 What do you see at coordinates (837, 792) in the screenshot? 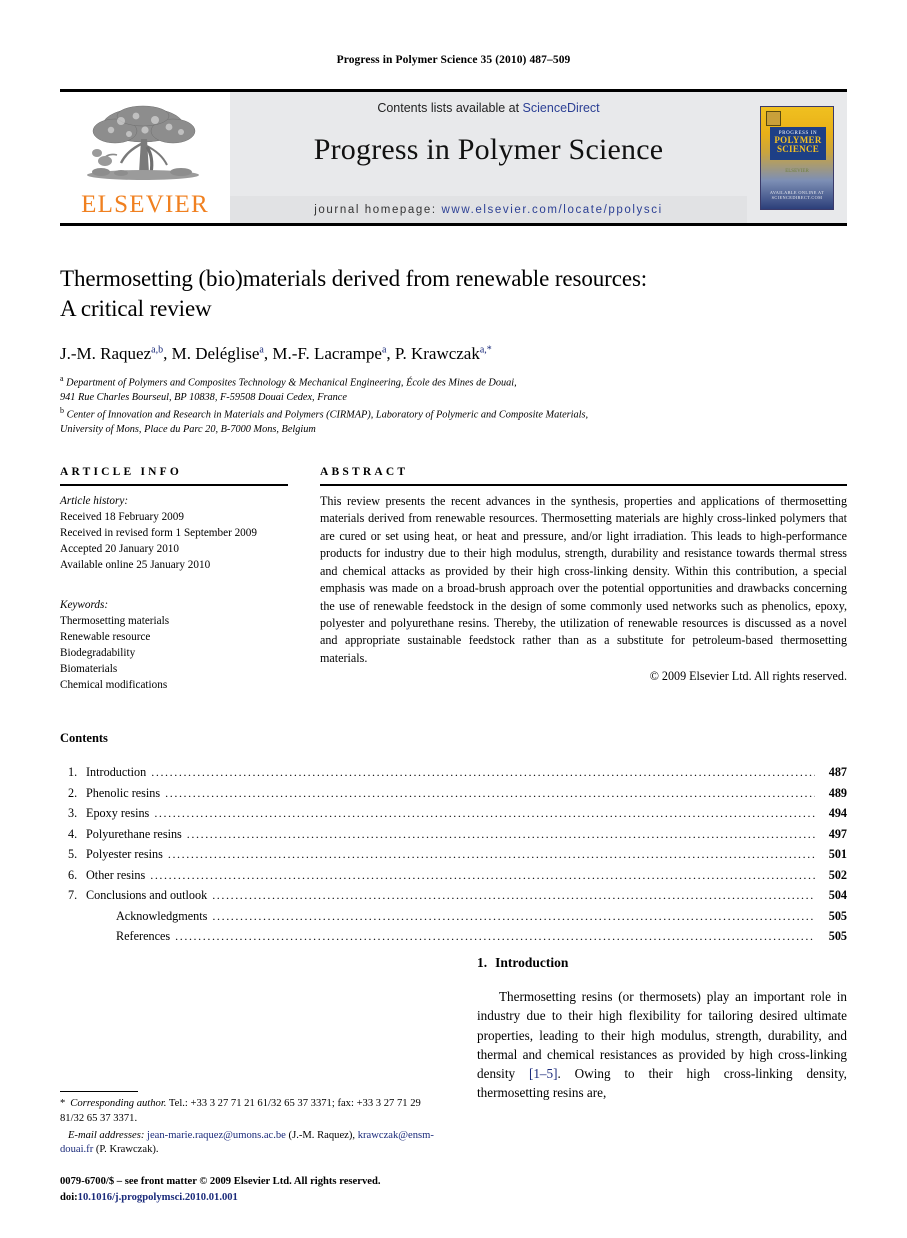
I see `toc-entry-page: 489` at bounding box center [837, 792].